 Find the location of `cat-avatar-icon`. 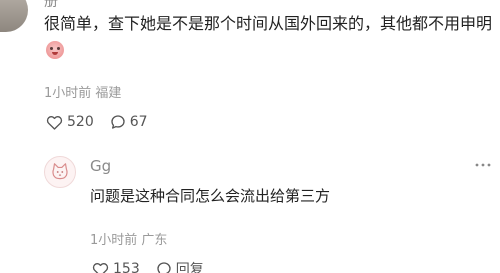

cat-avatar-icon is located at coordinates (60, 171).